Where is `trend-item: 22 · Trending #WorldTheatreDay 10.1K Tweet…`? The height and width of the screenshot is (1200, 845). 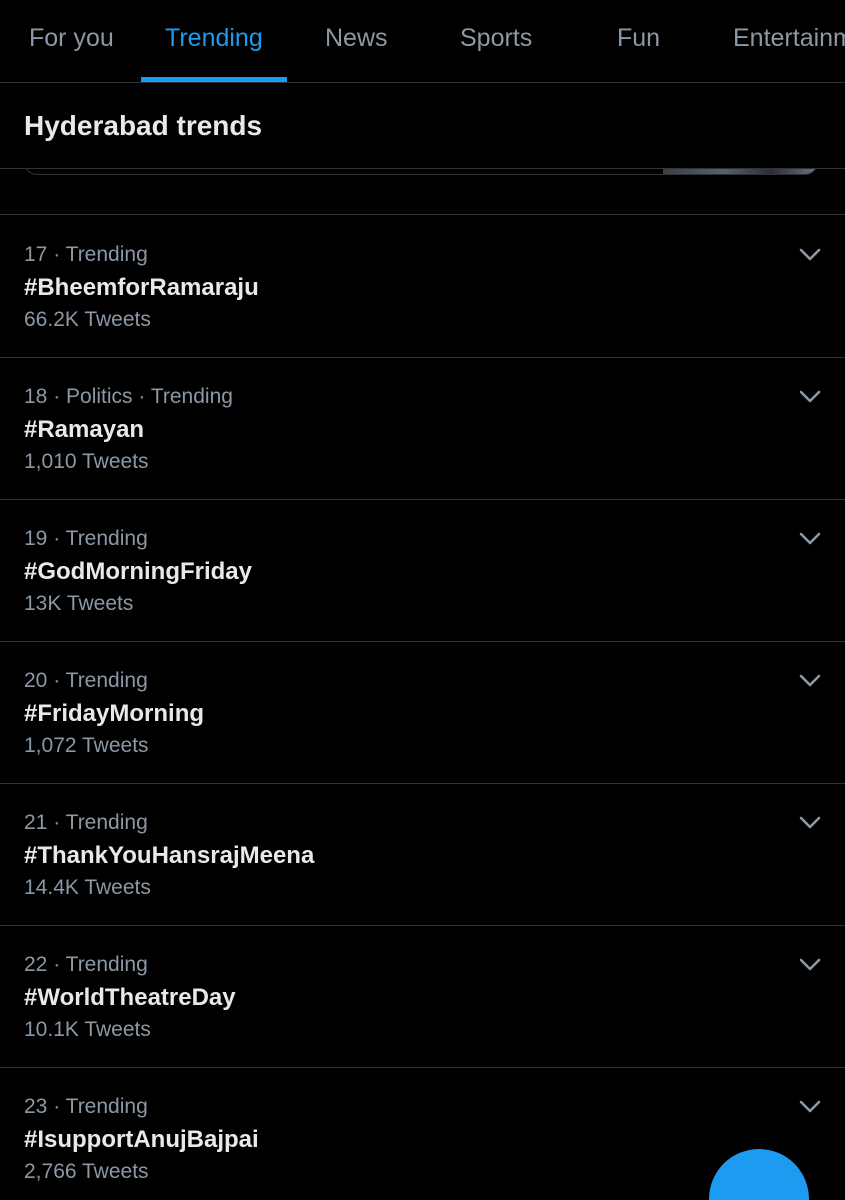
trend-item: 22 · Trending #WorldTheatreDay 10.1K Tweet… is located at coordinates (422, 997).